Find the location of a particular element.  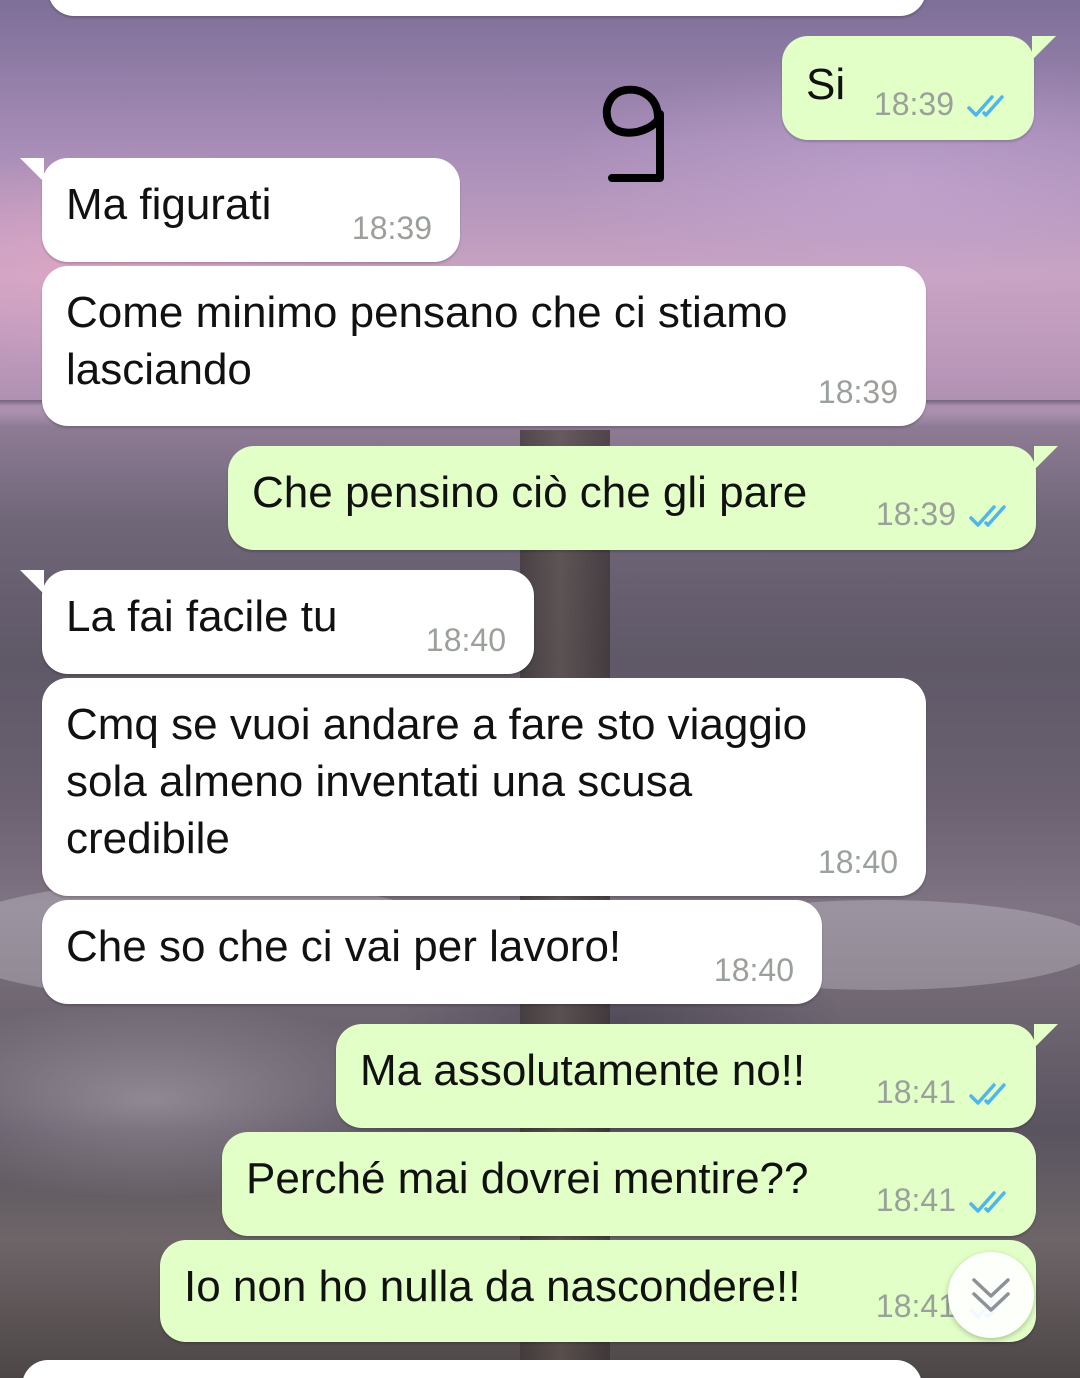

message-bubble-outgoing: Che pensino ciò che gli pare 18:39 is located at coordinates (643, 498).